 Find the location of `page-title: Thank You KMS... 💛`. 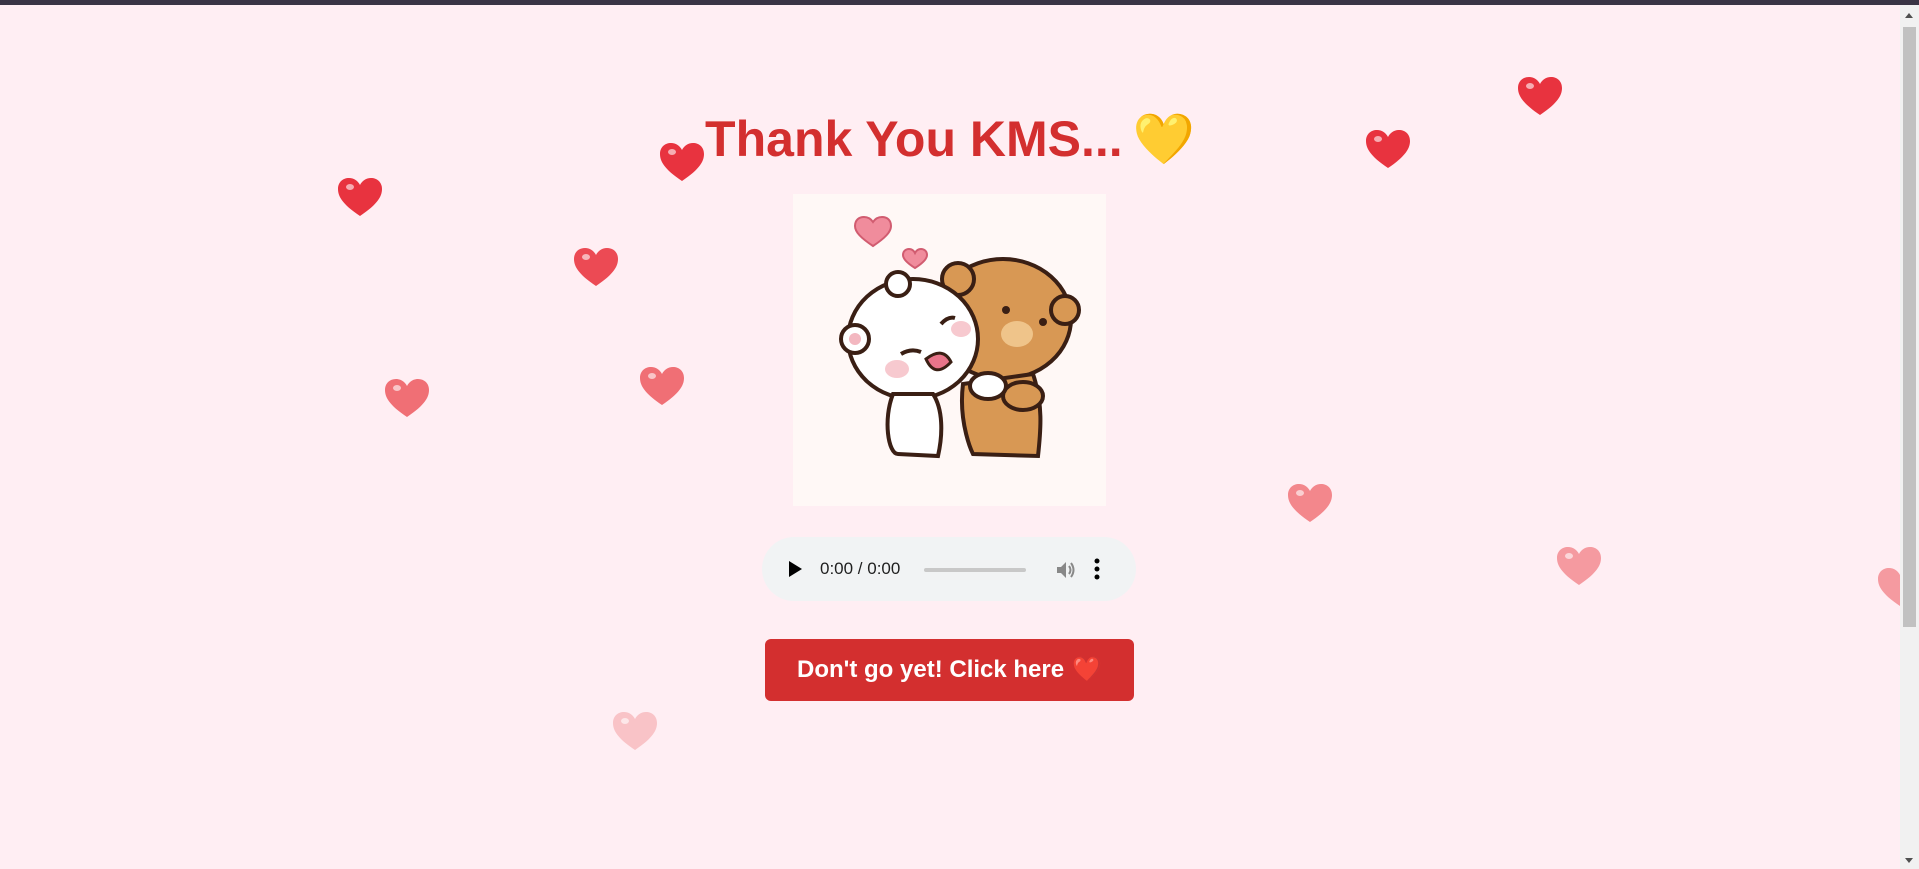

page-title: Thank You KMS... 💛 is located at coordinates (950, 139).